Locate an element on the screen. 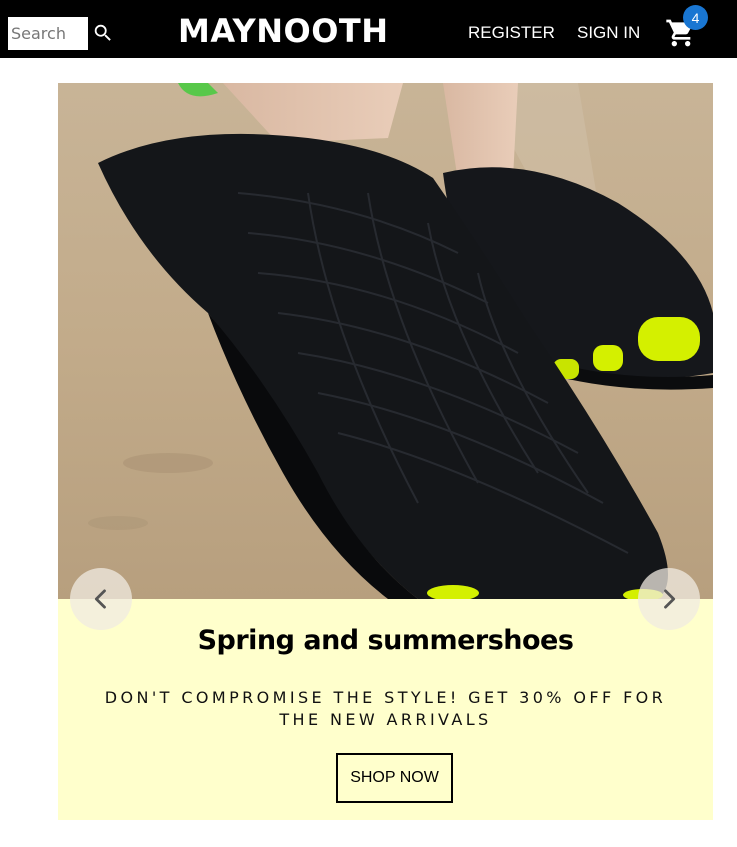 The width and height of the screenshot is (737, 847). search-icon is located at coordinates (102, 32).